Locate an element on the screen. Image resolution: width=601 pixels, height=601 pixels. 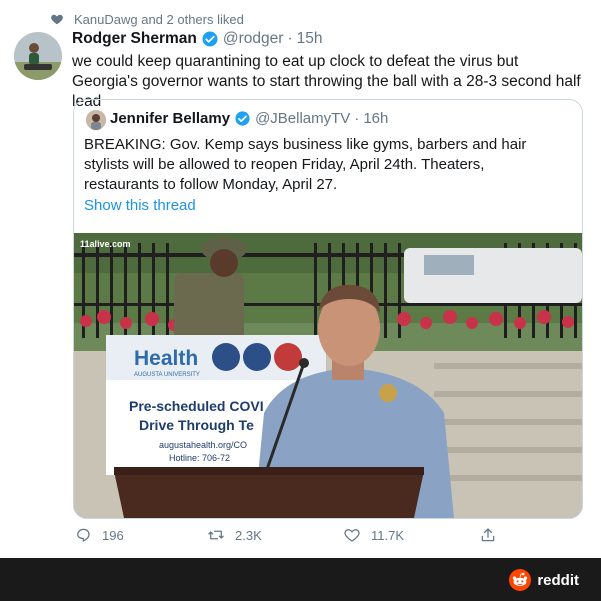
author-name: Rodger Sherman is located at coordinates (134, 39).